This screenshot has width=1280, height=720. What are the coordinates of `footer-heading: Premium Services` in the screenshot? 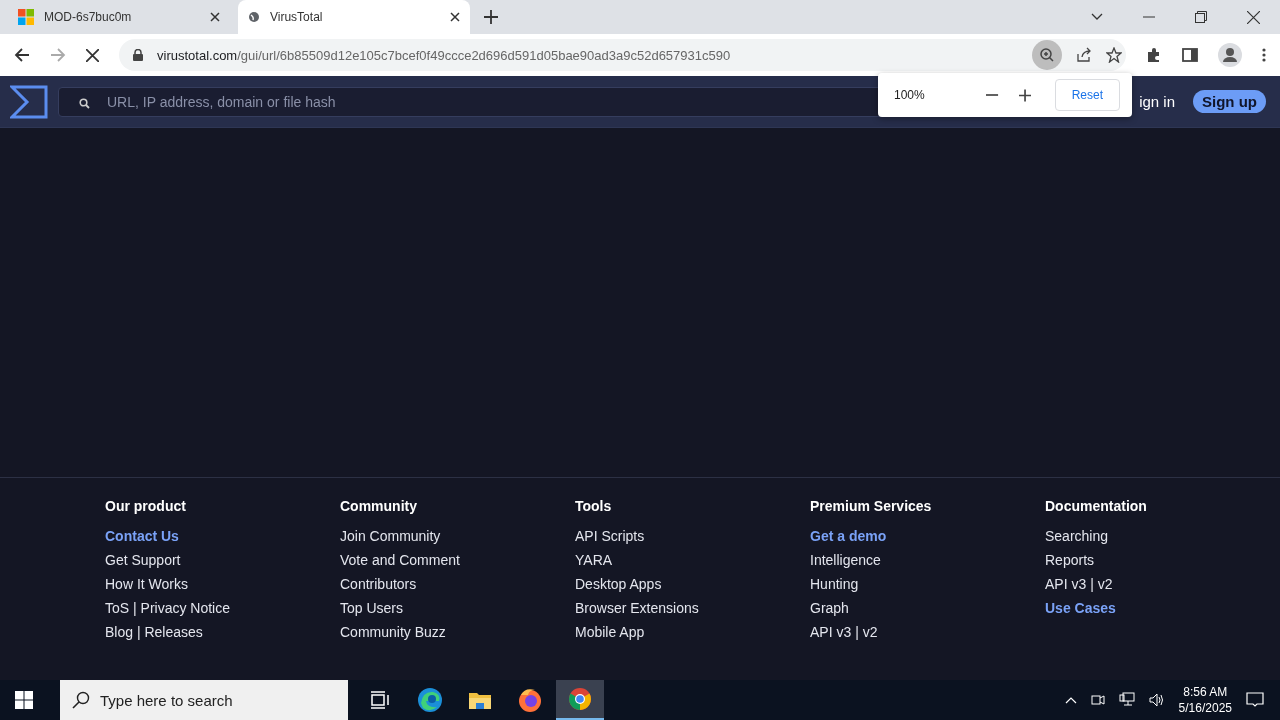 It's located at (871, 506).